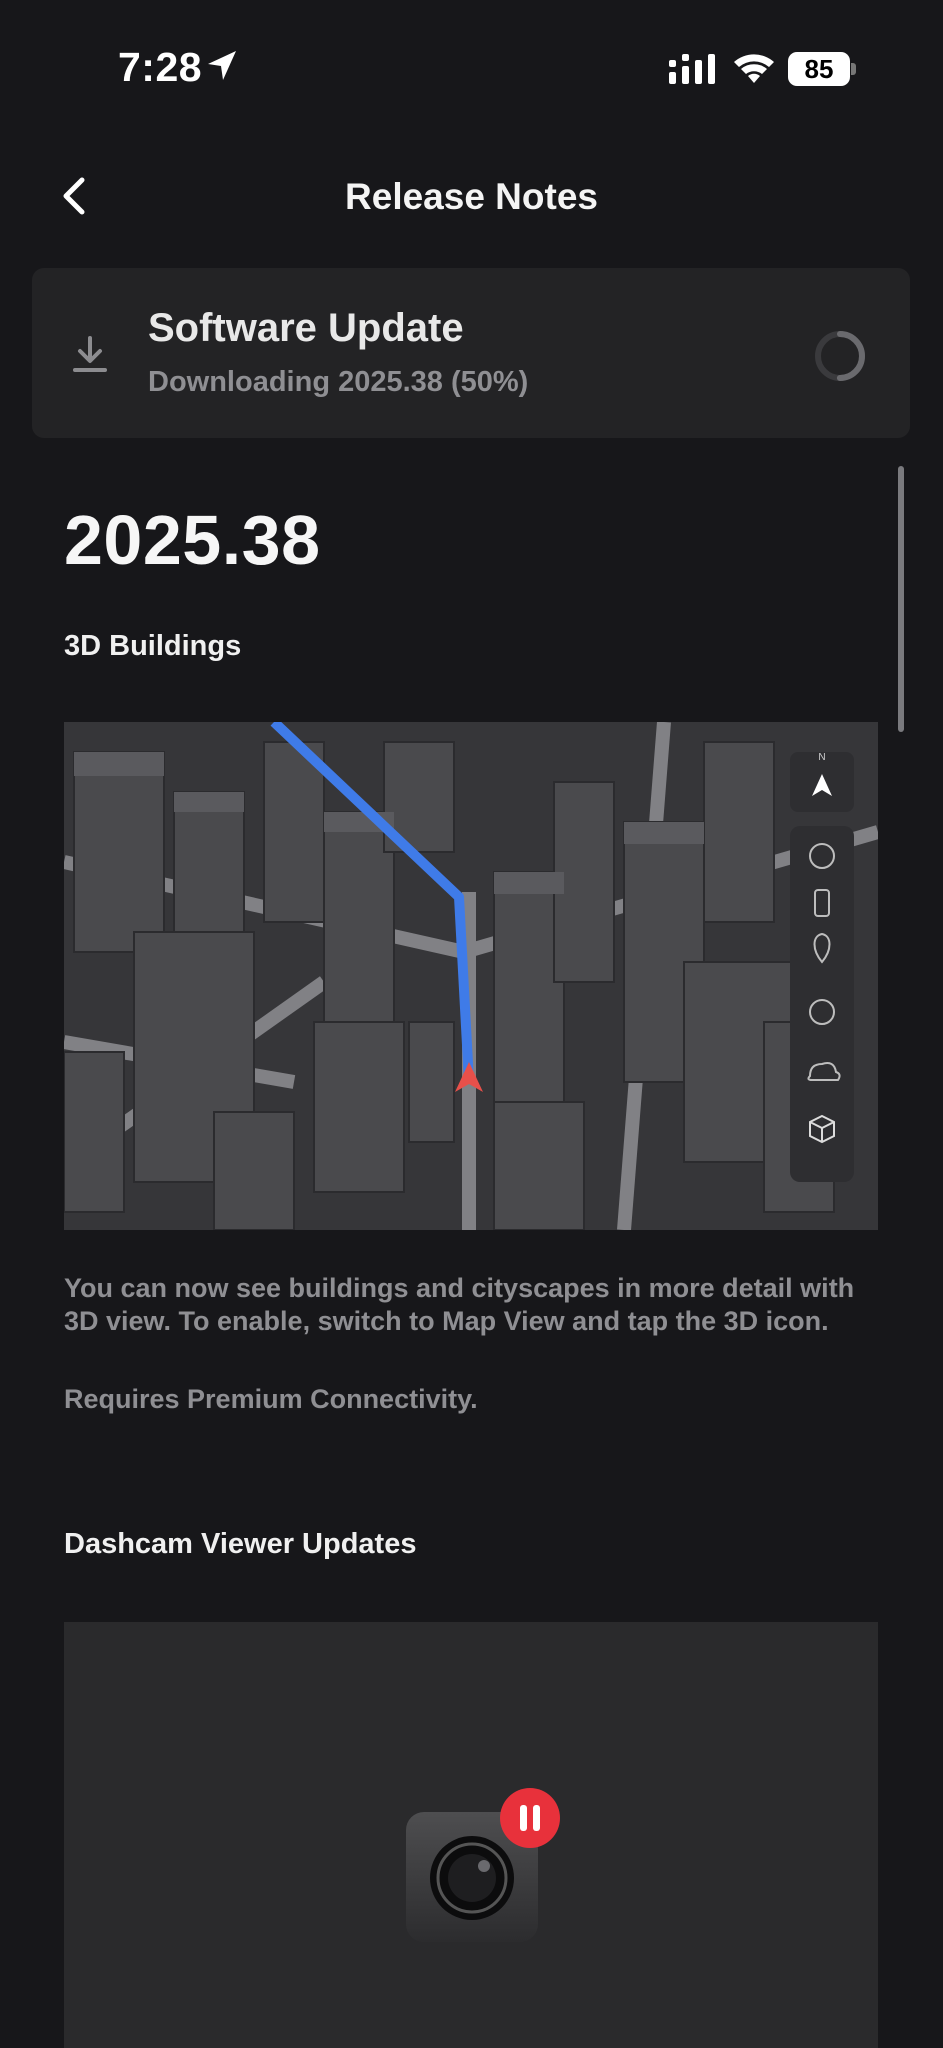  I want to click on release-version: 2025.38, so click(192, 540).